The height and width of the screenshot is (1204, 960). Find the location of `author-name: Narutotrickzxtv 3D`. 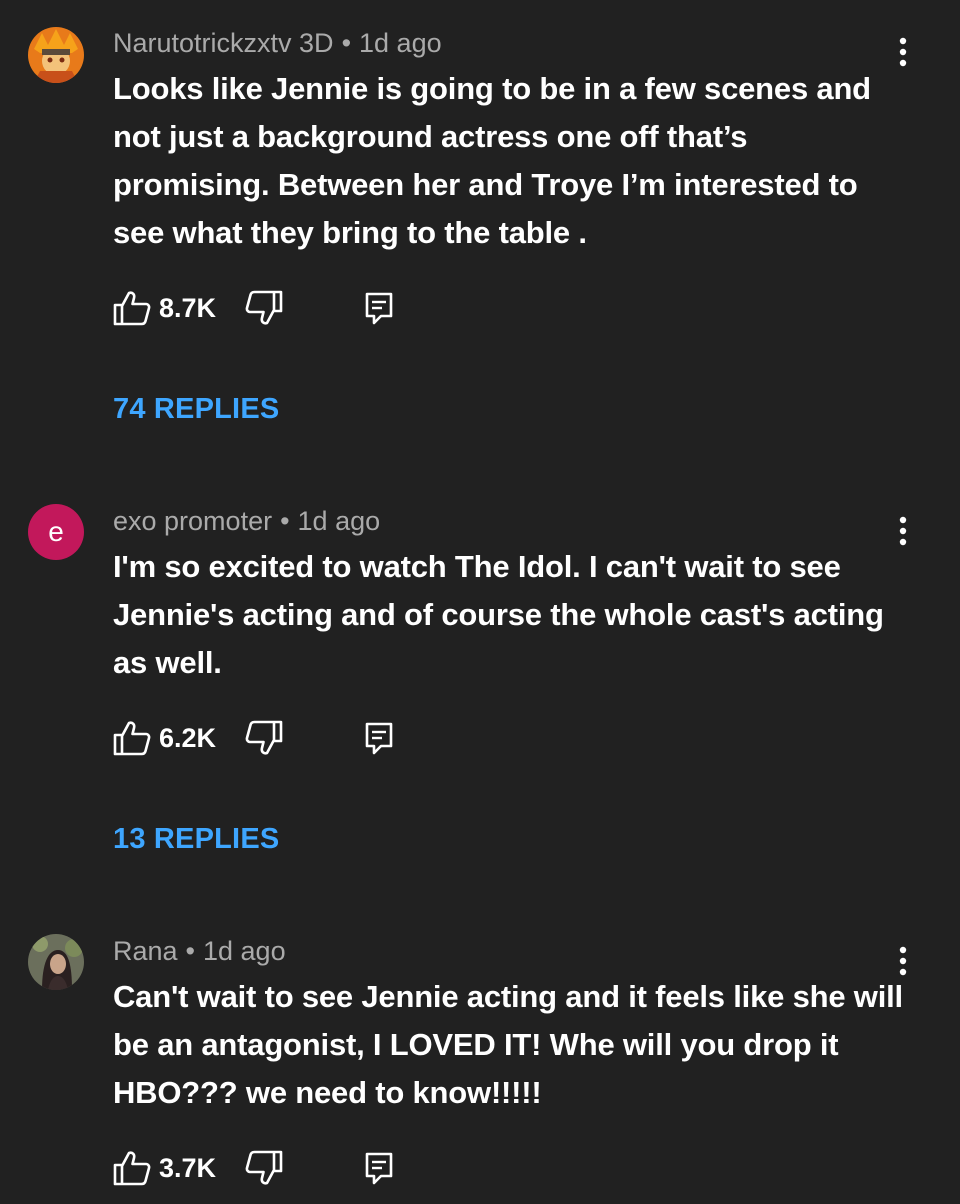

author-name: Narutotrickzxtv 3D is located at coordinates (223, 43).